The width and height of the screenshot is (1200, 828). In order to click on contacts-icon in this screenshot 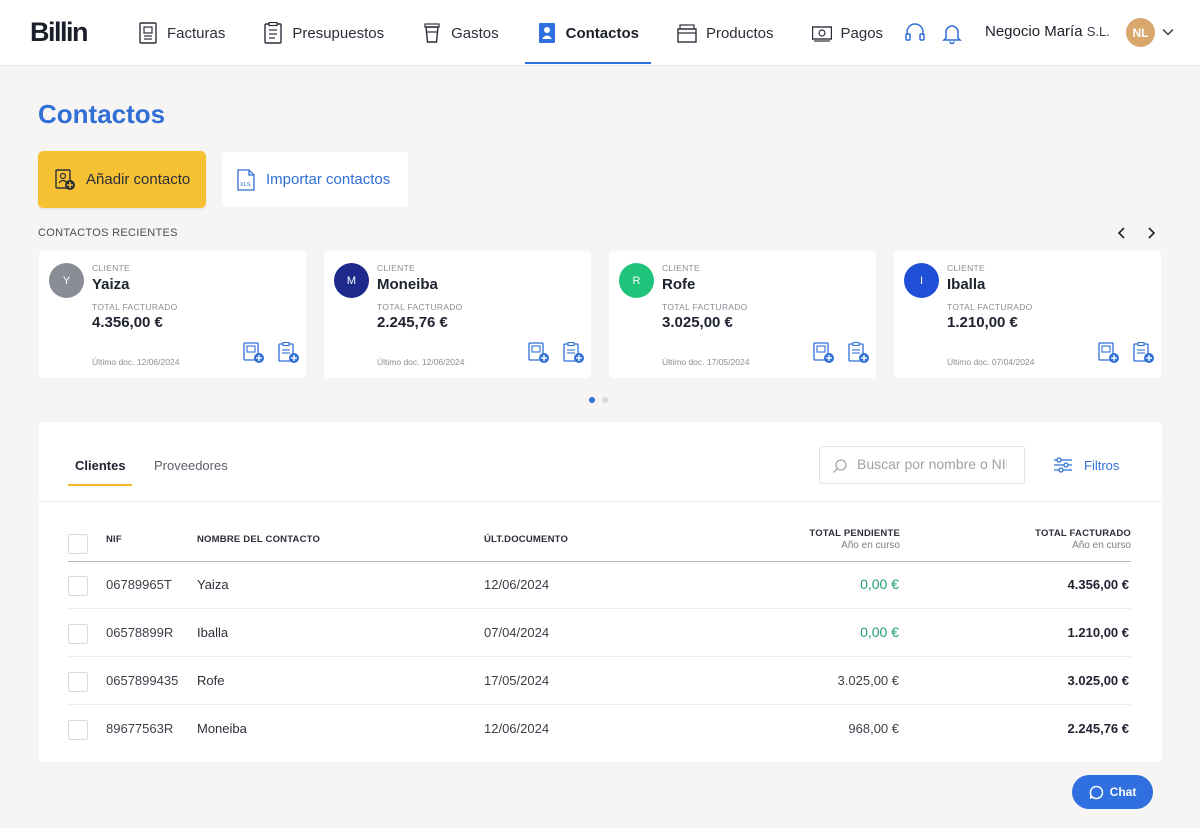, I will do `click(546, 33)`.